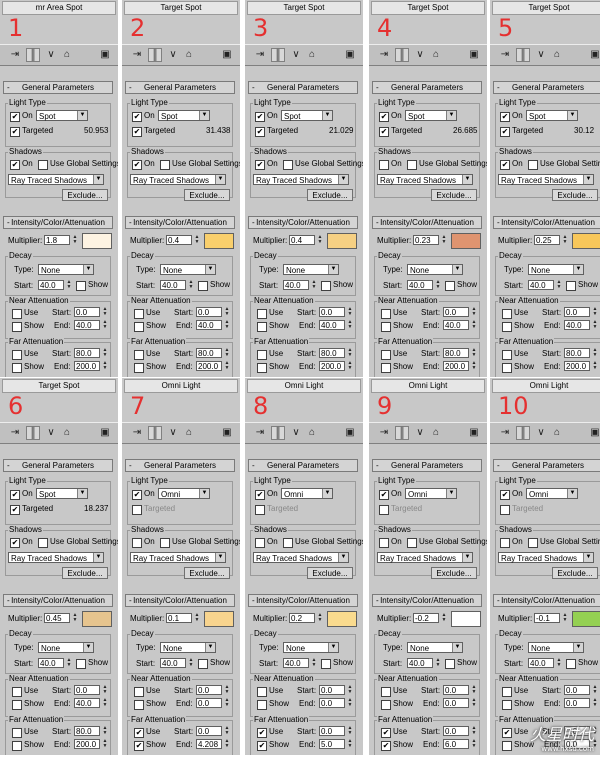 The image size is (600, 759). I want to click on light-type-dropdown: Omni ▼, so click(184, 493).